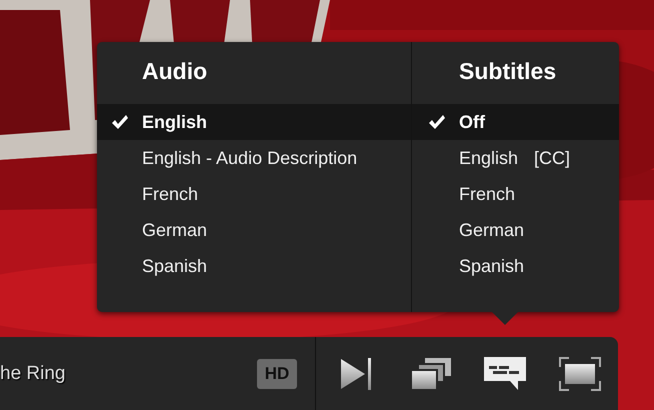  Describe the element at coordinates (508, 71) in the screenshot. I see `menu-heading: Subtitles` at that location.